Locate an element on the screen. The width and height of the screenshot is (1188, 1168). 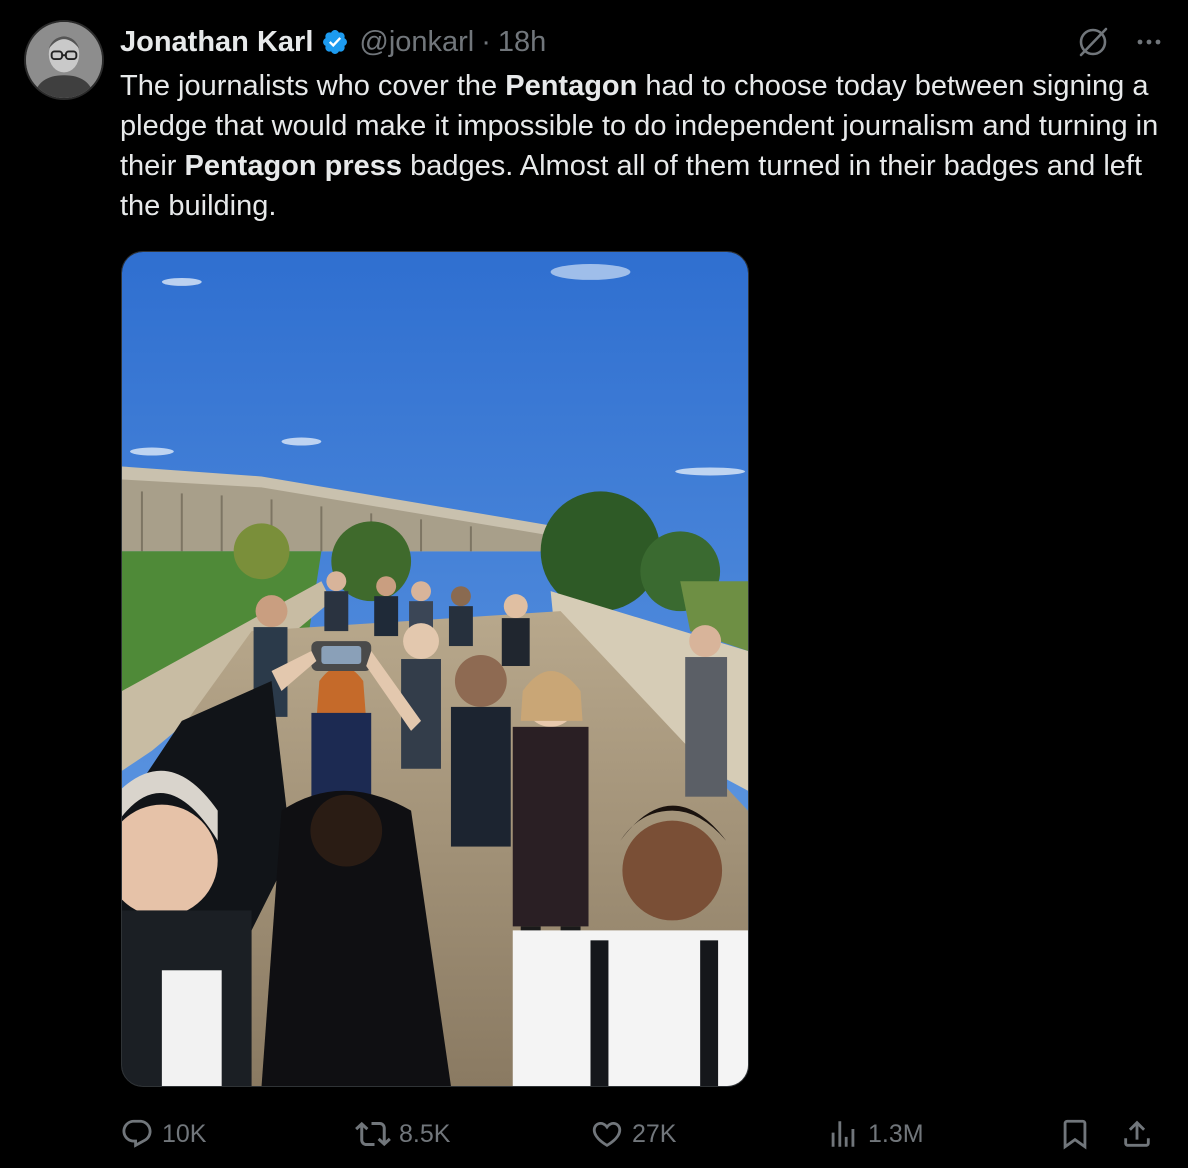
views-button: 1.3M is located at coordinates (875, 1134).